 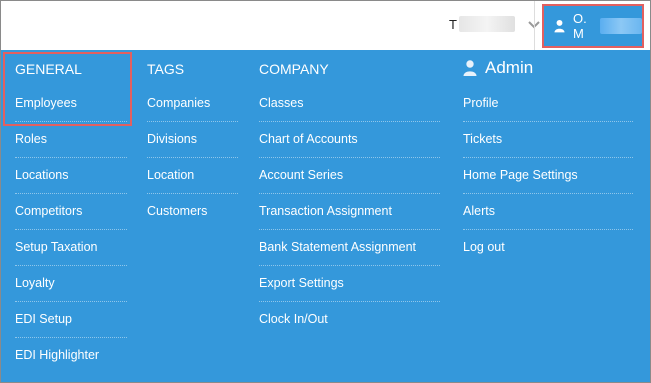 What do you see at coordinates (593, 26) in the screenshot?
I see `user-menu-button: O. M` at bounding box center [593, 26].